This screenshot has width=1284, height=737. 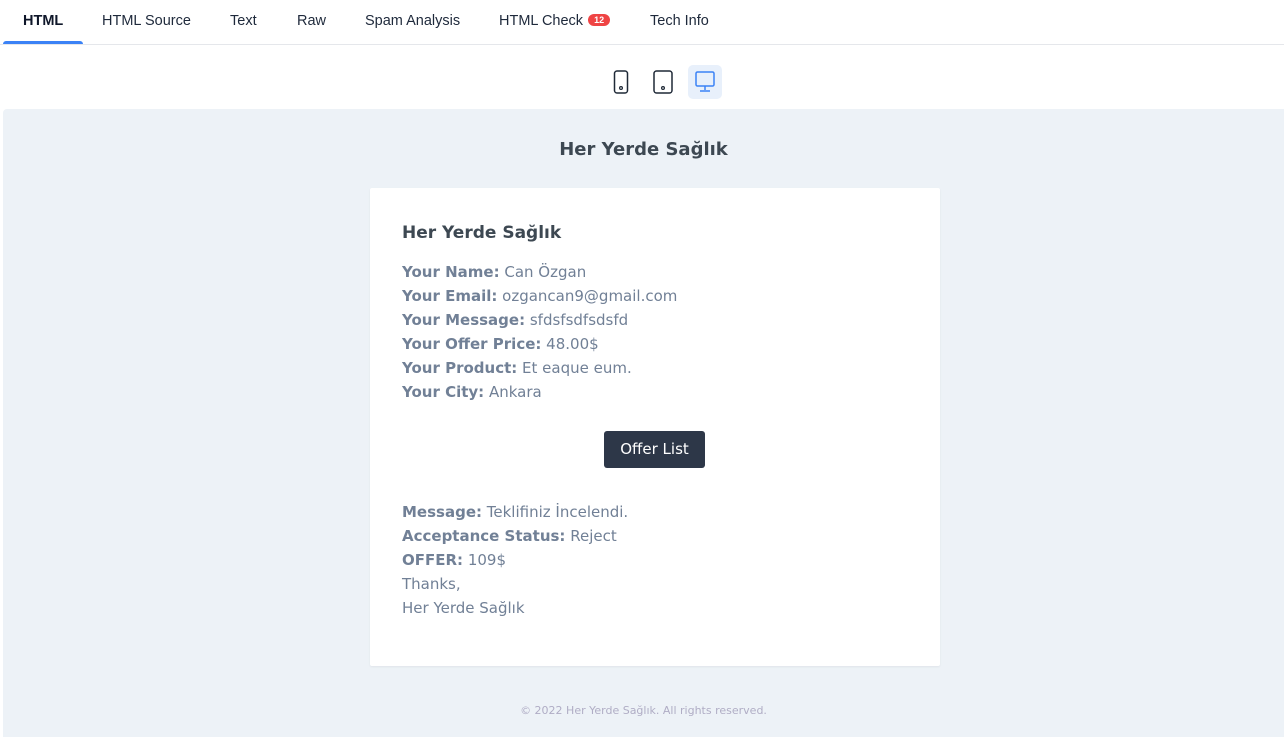 I want to click on active-tab-indicator, so click(x=43, y=42).